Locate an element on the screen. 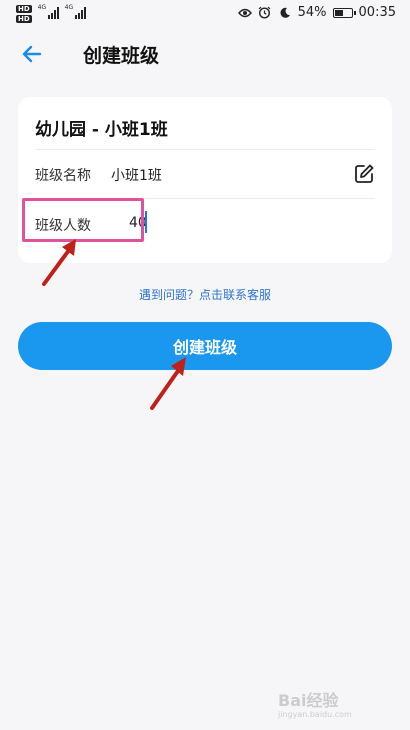 The image size is (410, 730). hd-badge-1: HD is located at coordinates (24, 9).